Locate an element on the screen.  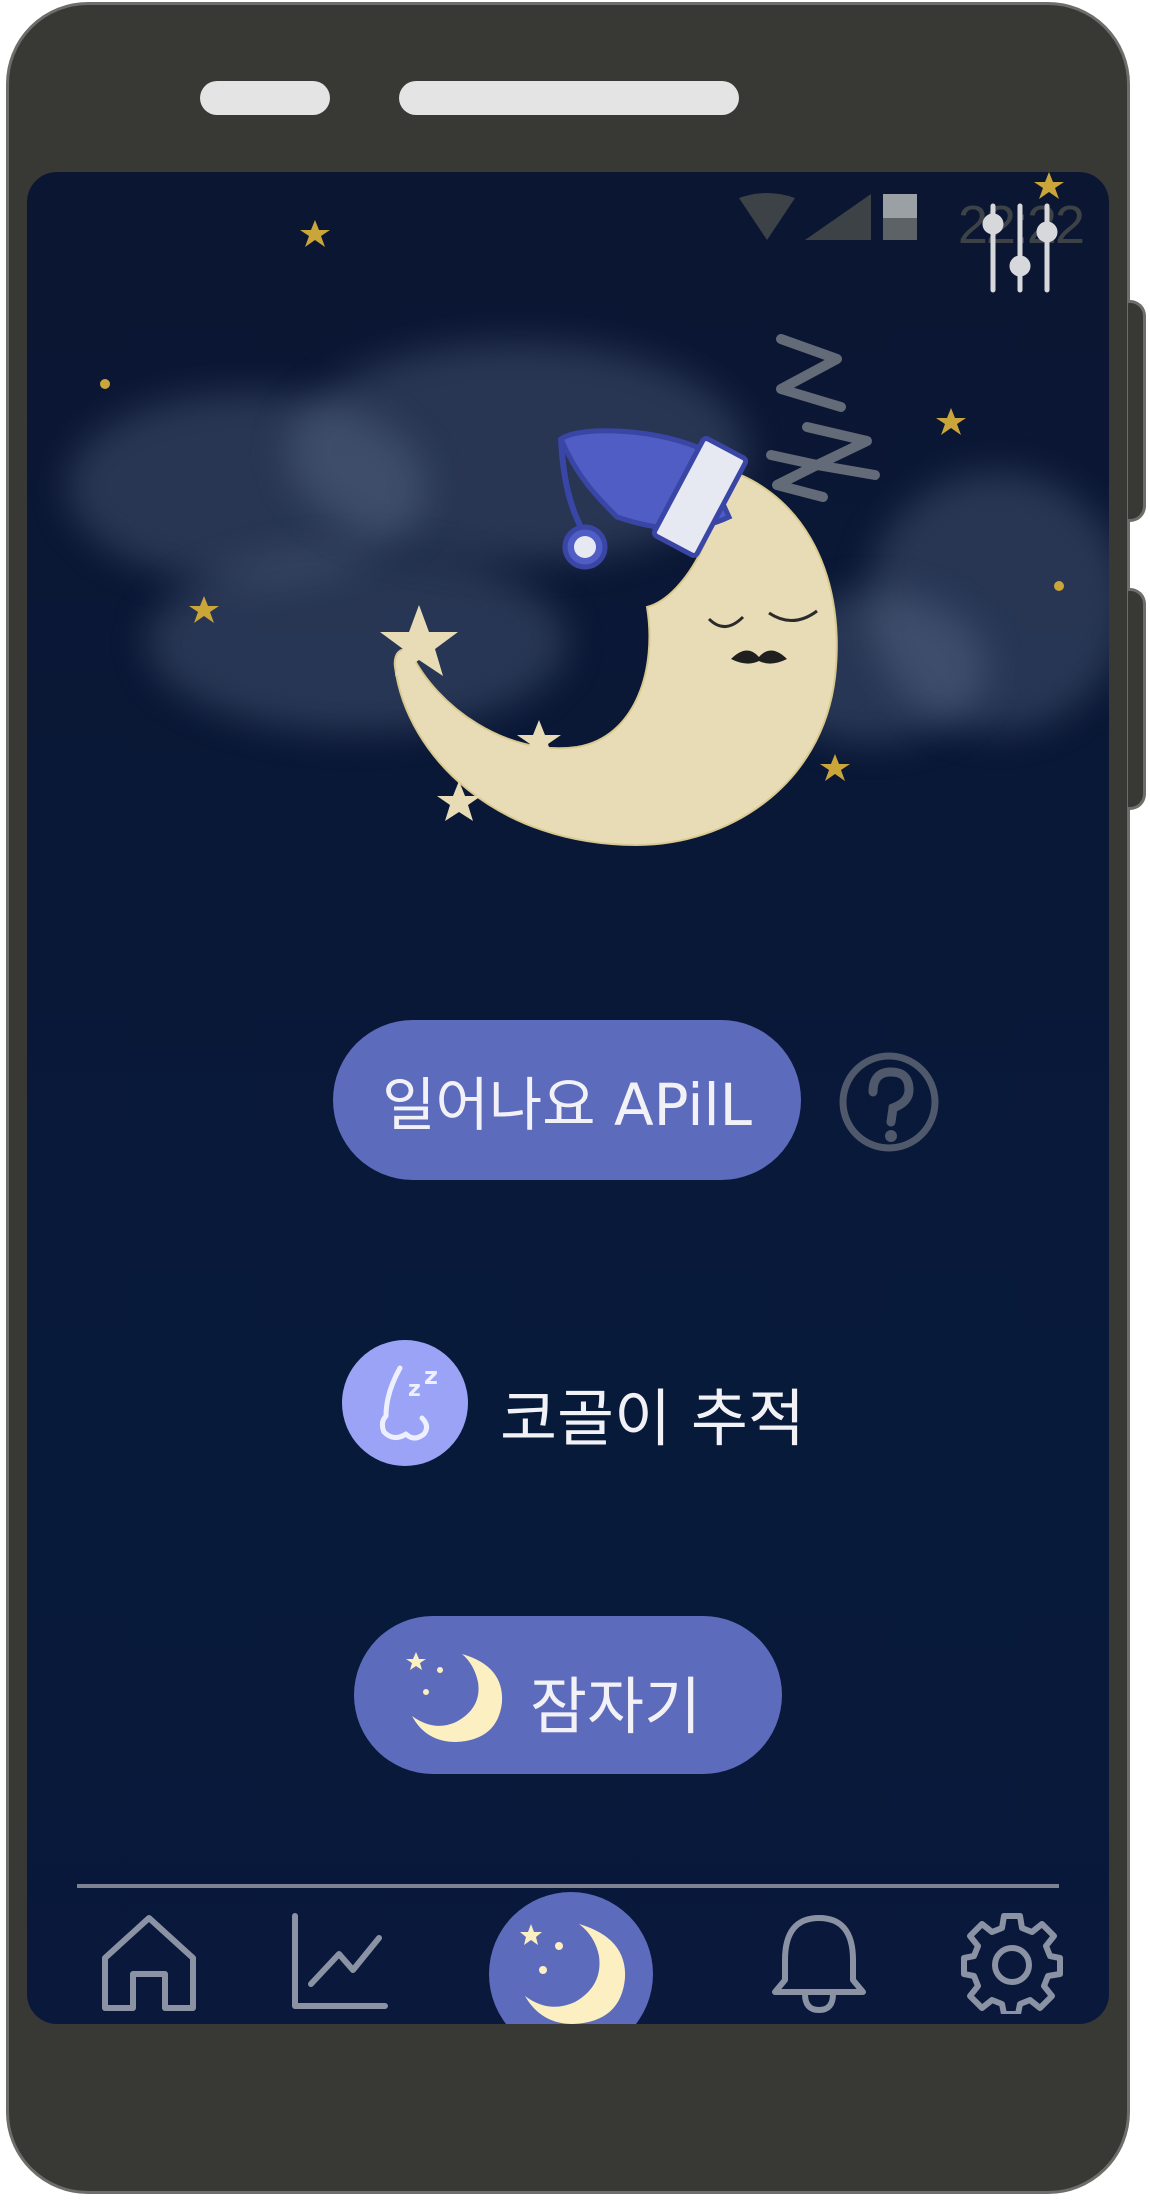
sleep-button: 잠자기 is located at coordinates (568, 1695).